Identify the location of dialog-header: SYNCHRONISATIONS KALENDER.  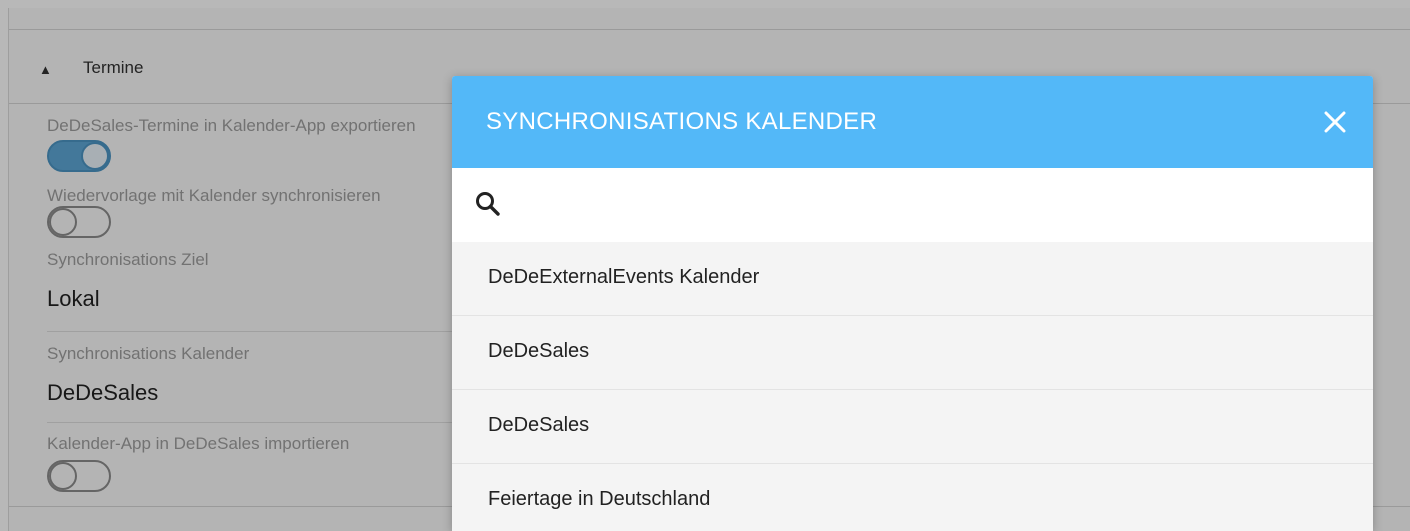
(912, 122).